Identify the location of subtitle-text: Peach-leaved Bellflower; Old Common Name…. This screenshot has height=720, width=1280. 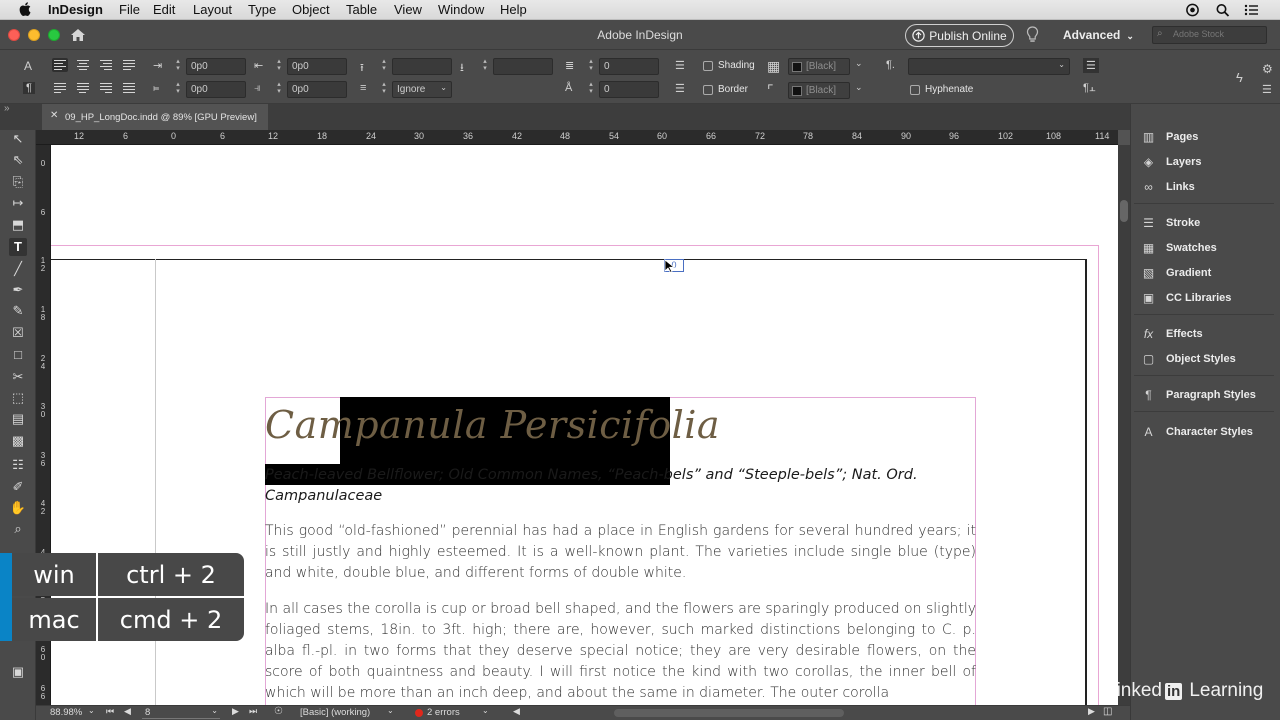
(620, 486).